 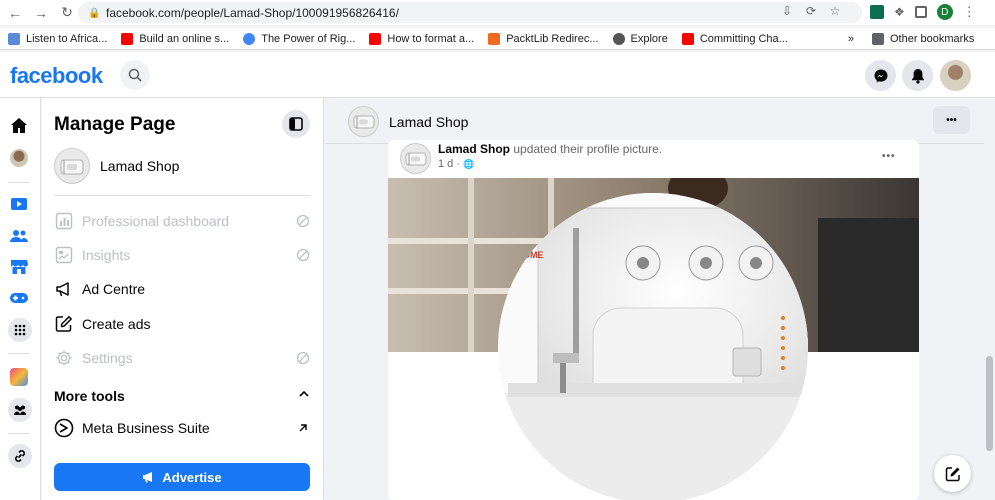 I want to click on gear-icon, so click(x=64, y=358).